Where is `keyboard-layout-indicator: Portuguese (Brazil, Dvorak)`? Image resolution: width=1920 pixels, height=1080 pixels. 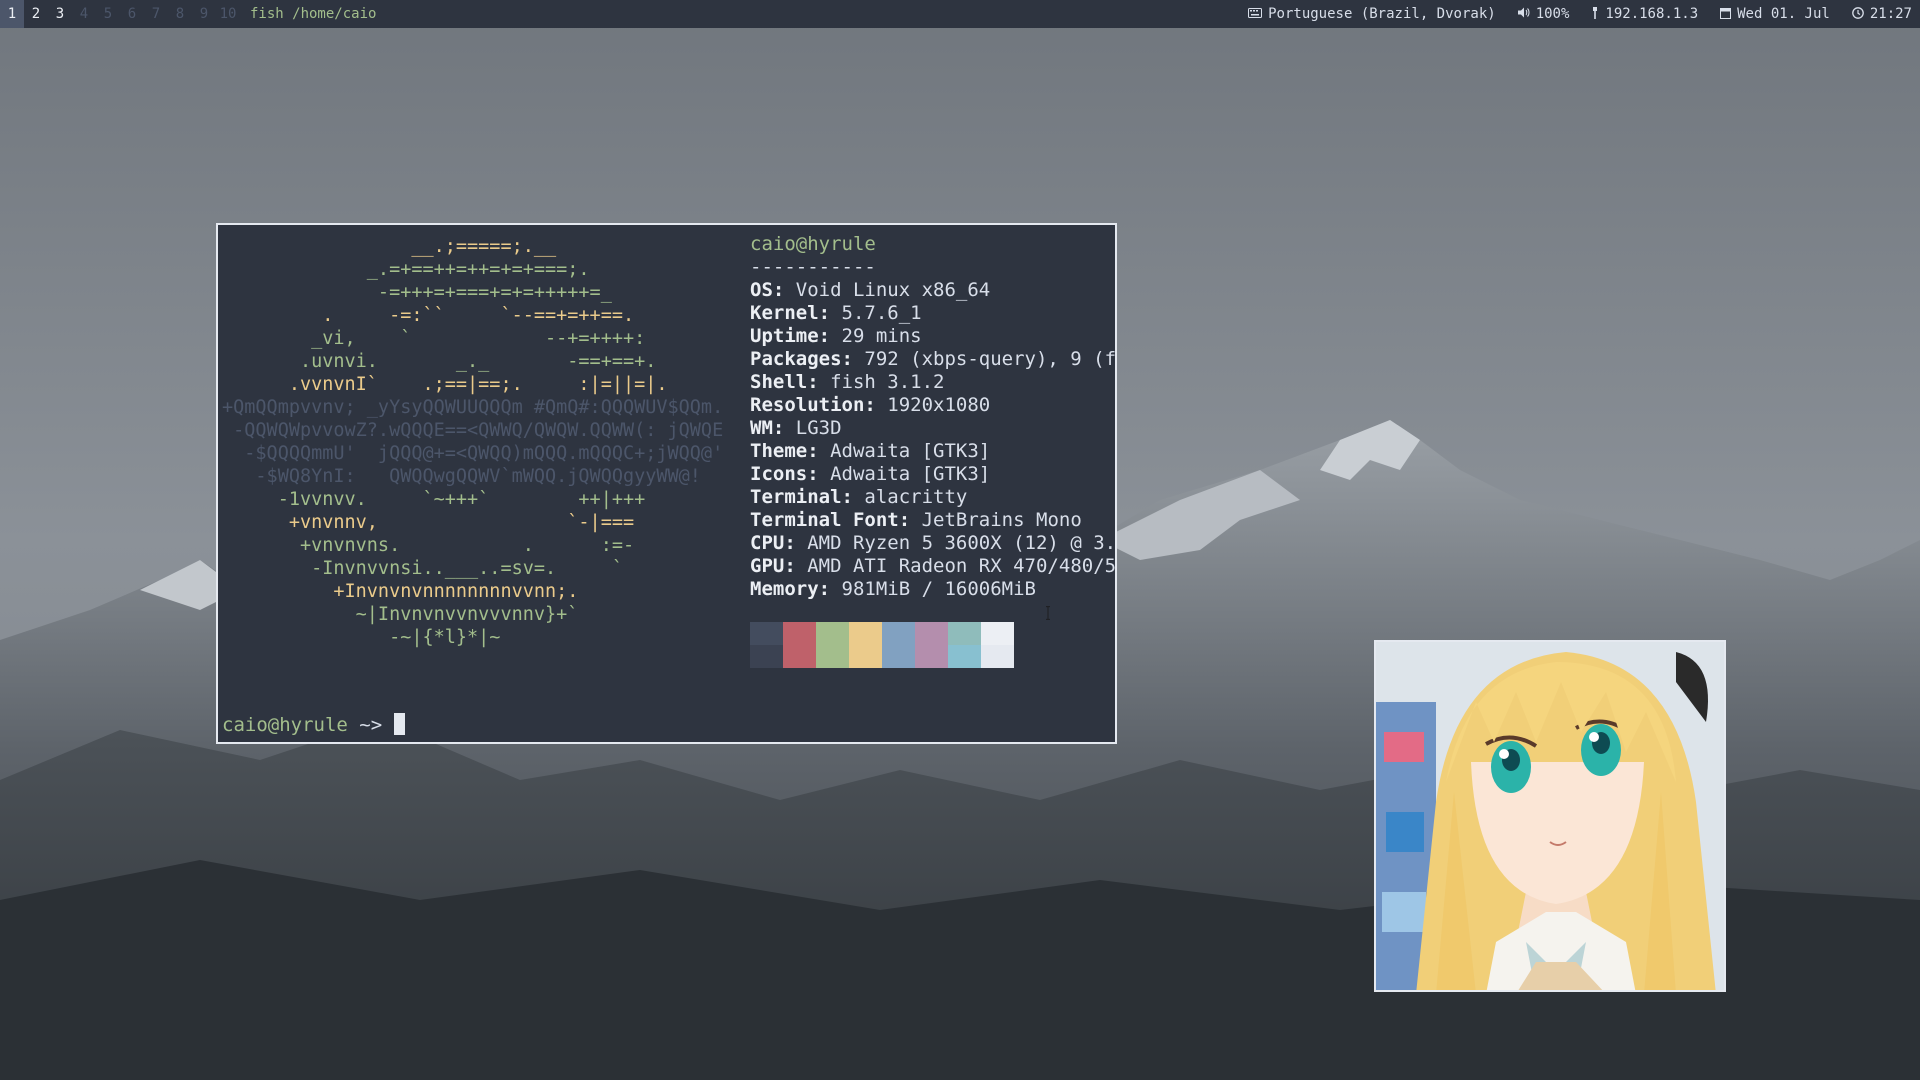
keyboard-layout-indicator: Portuguese (Brazil, Dvorak) is located at coordinates (1372, 14).